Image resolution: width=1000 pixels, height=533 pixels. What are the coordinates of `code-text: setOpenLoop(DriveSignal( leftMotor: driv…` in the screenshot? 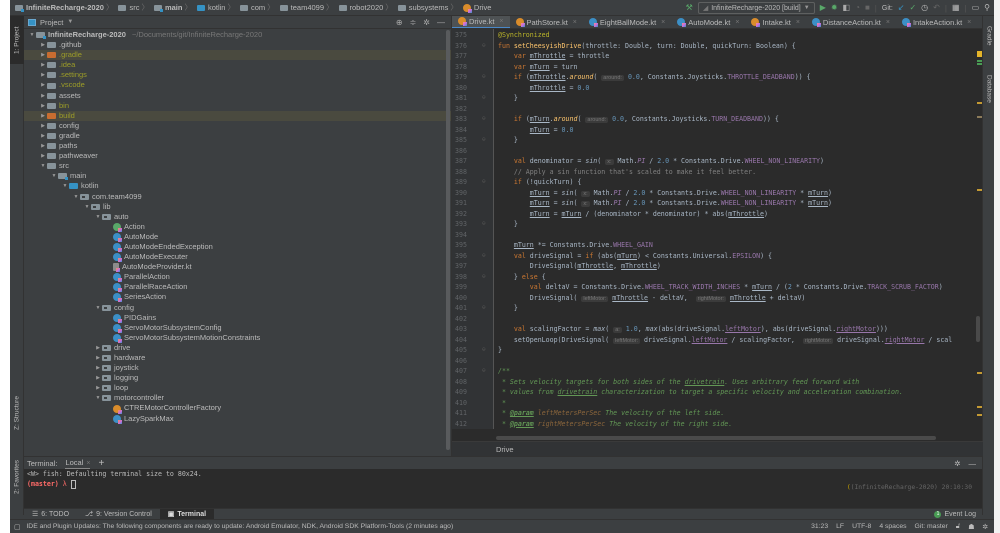 It's located at (723, 340).